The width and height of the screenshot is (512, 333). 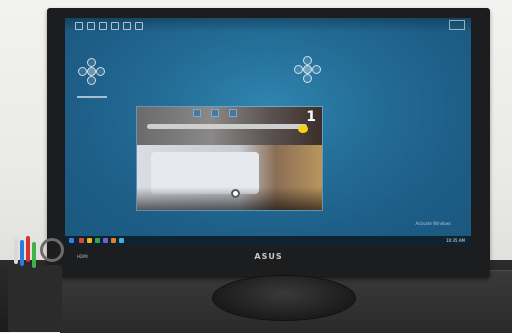 I want to click on video-shadow, so click(x=229, y=198).